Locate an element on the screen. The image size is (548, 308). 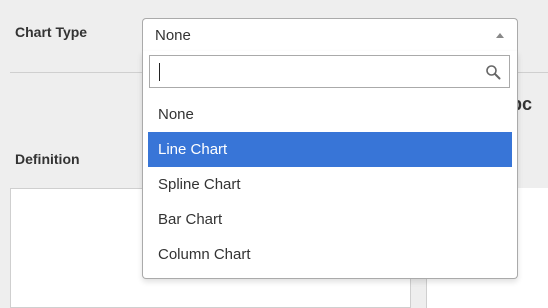
option-line-chart: Line Chart is located at coordinates (330, 149).